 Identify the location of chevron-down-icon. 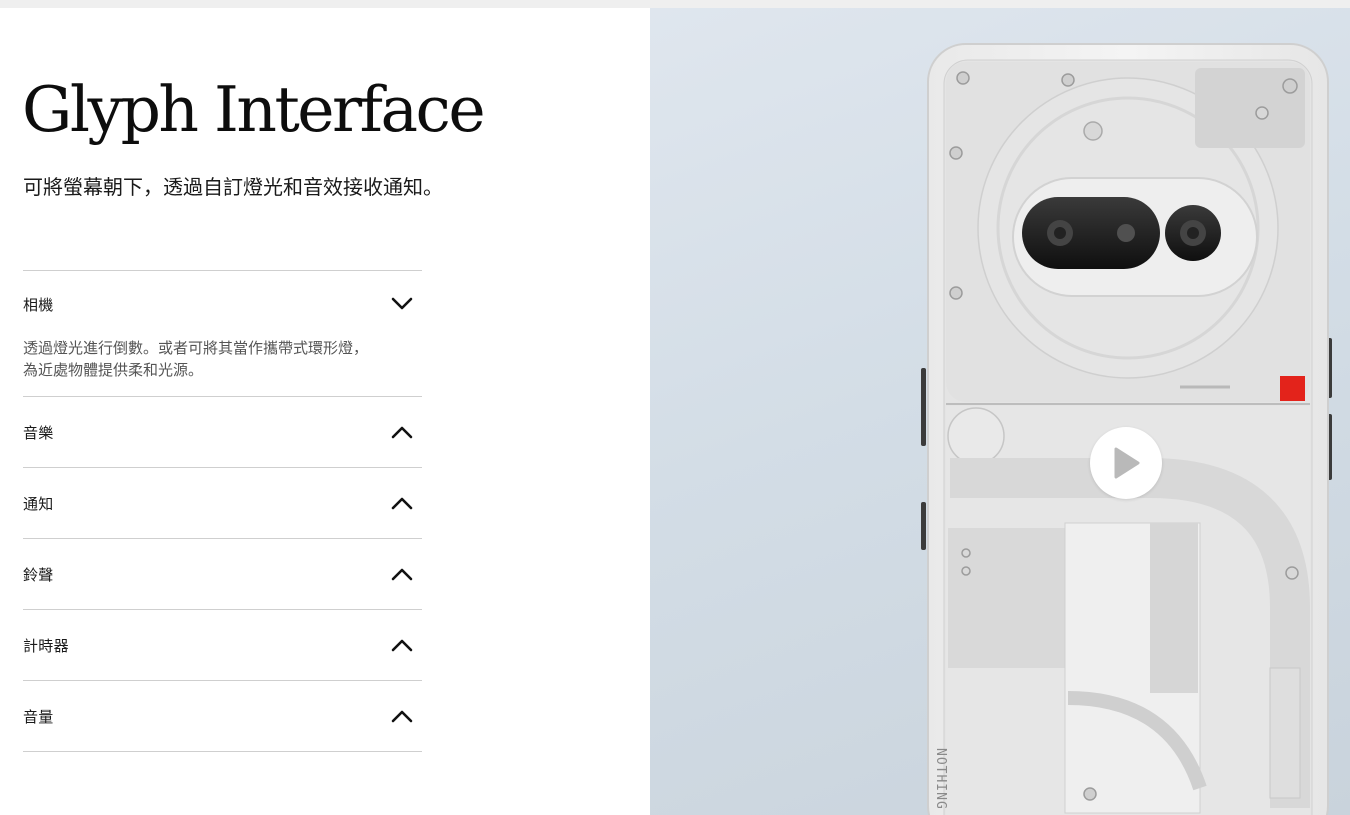
(402, 304).